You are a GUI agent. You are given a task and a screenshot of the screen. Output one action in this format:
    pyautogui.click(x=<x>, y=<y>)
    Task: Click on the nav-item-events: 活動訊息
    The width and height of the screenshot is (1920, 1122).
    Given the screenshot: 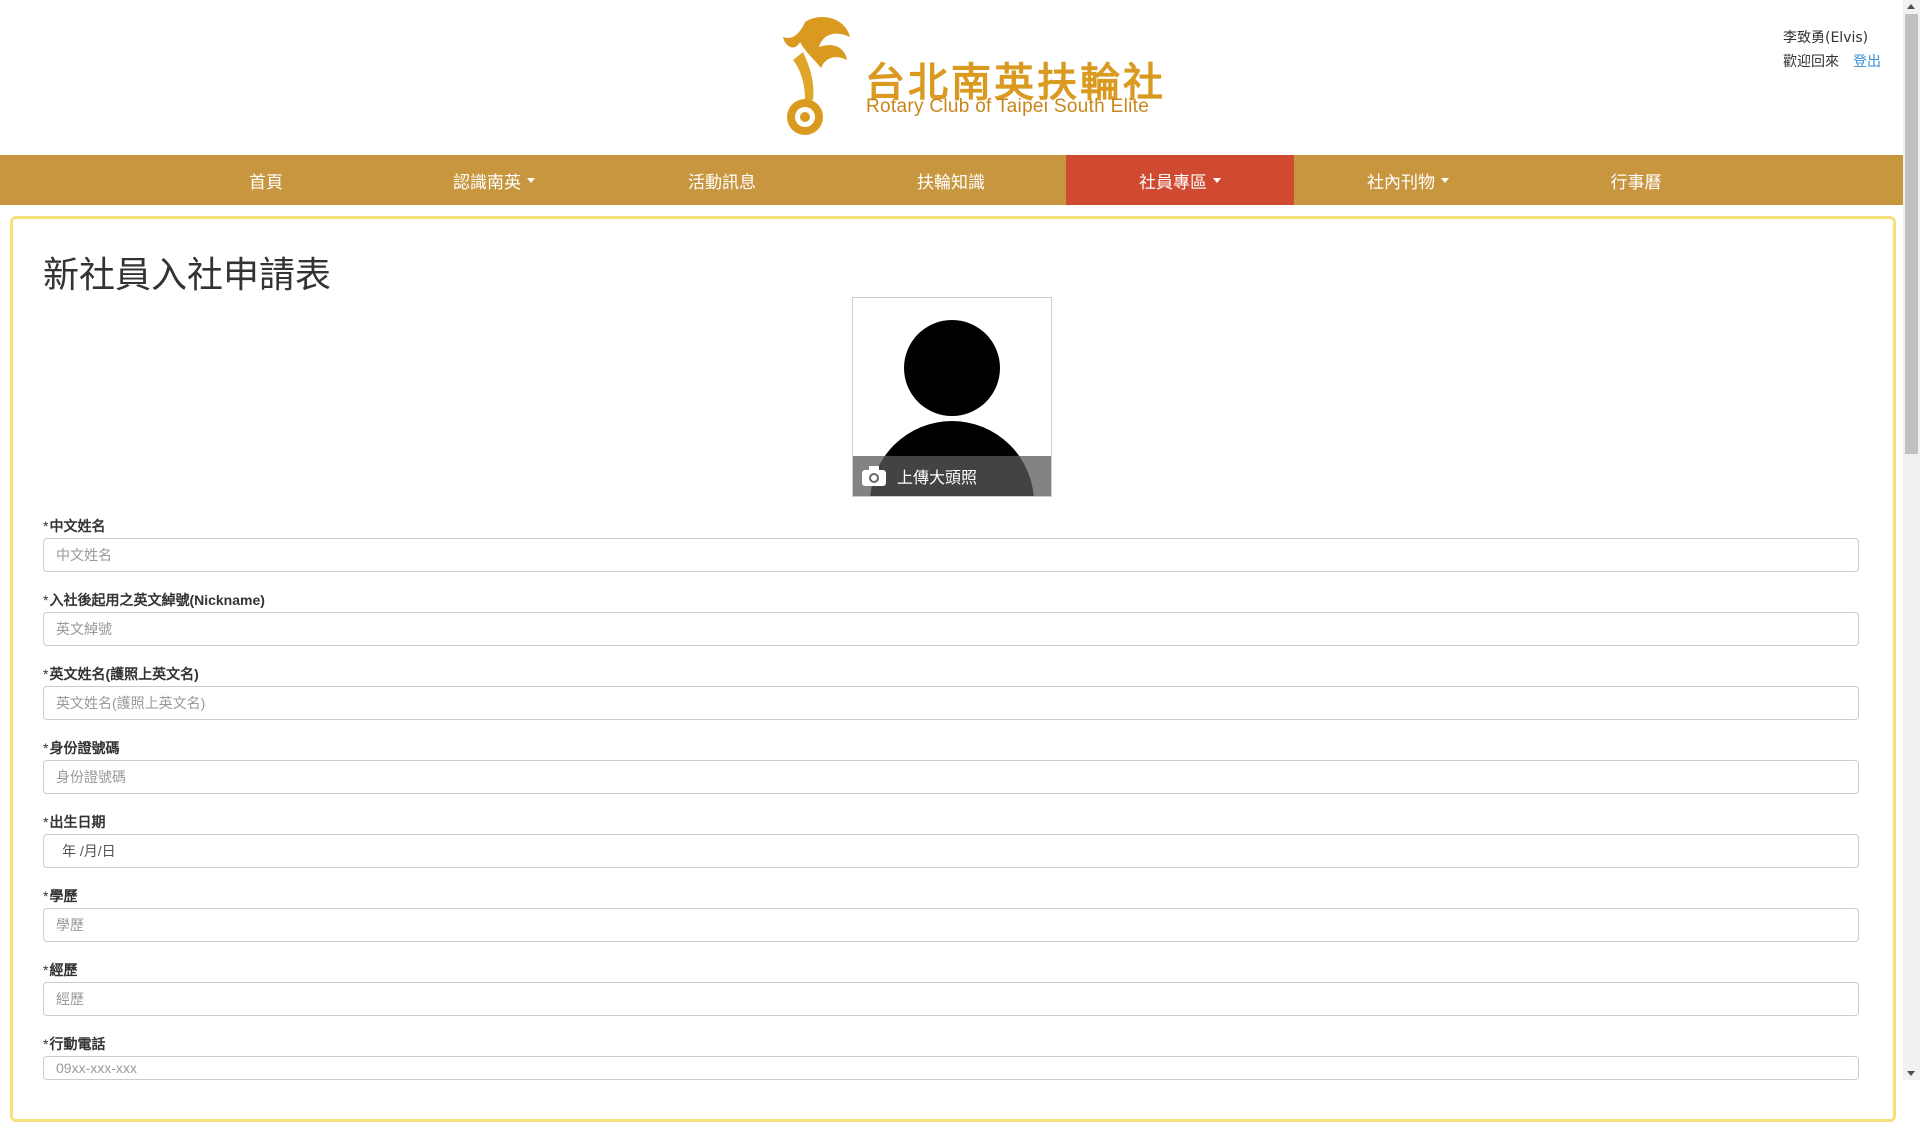 What is the action you would take?
    pyautogui.click(x=722, y=180)
    